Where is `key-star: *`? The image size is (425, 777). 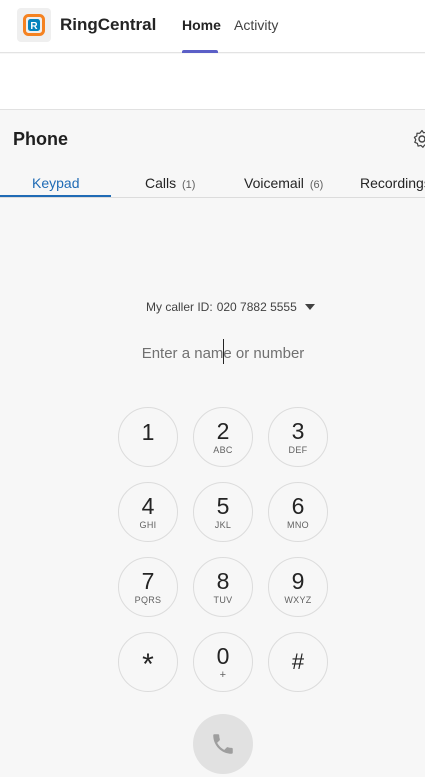 key-star: * is located at coordinates (148, 662).